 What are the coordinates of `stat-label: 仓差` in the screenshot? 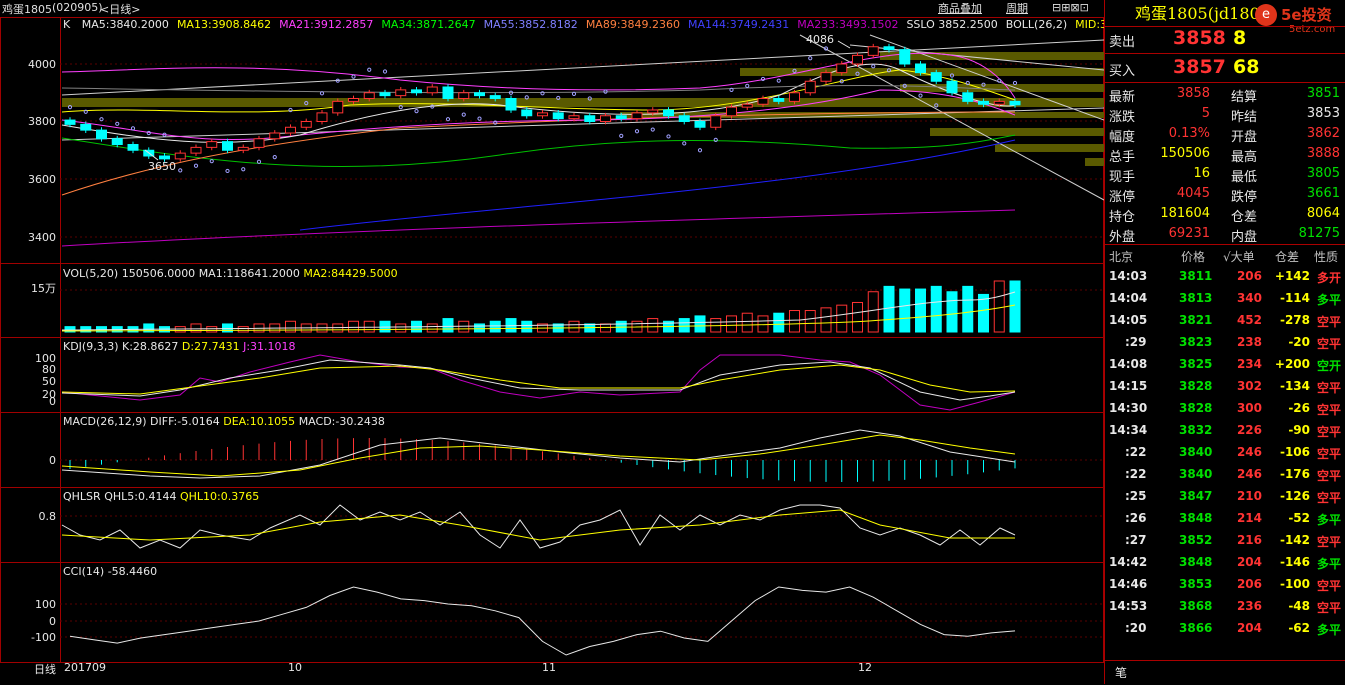 It's located at (1244, 217).